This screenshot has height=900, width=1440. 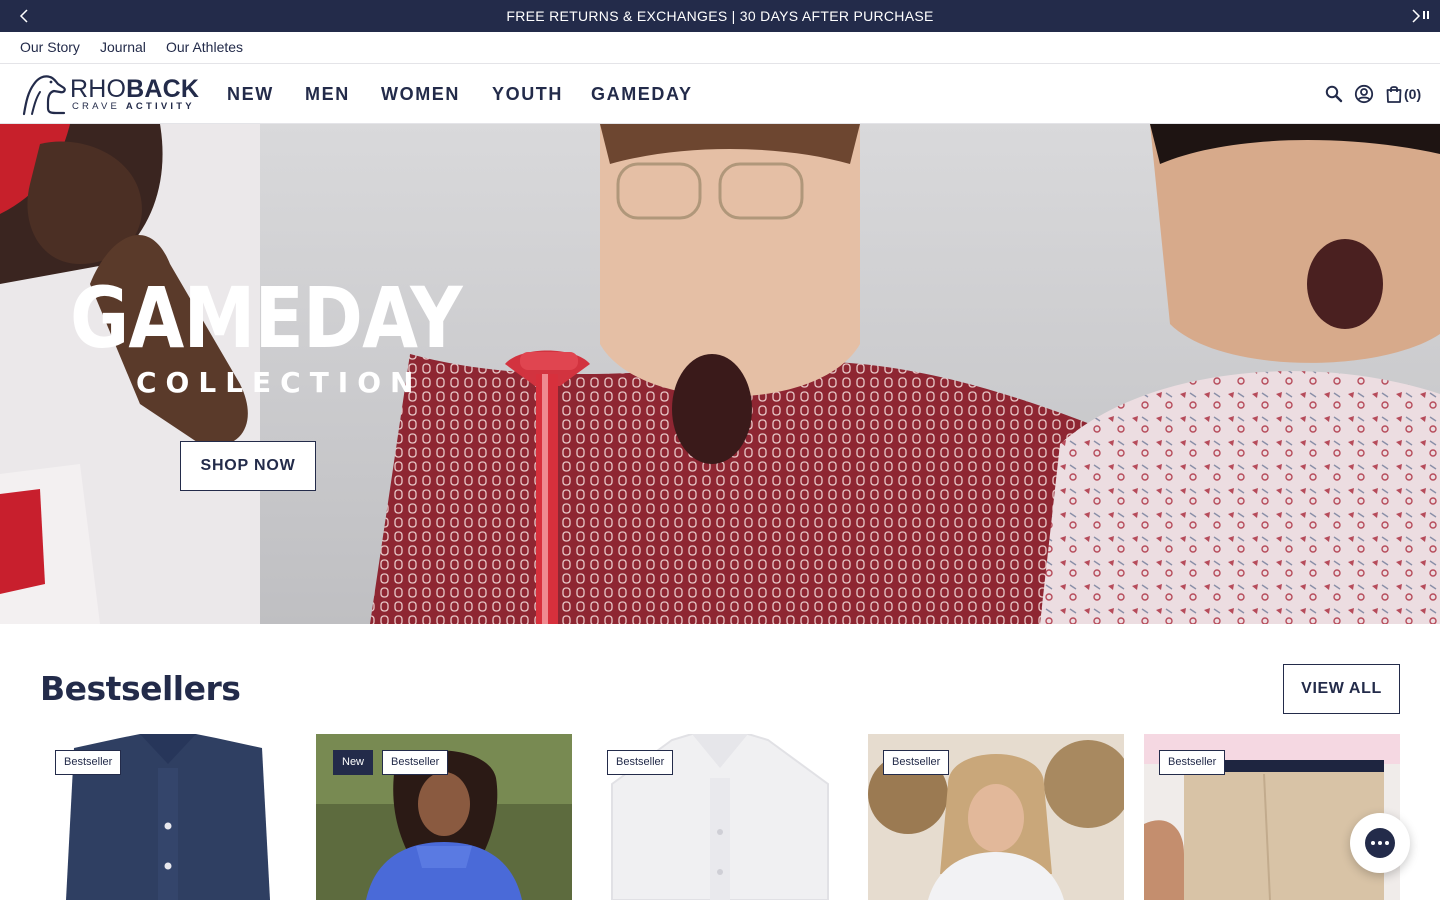 What do you see at coordinates (1394, 94) in the screenshot?
I see `cart-icon` at bounding box center [1394, 94].